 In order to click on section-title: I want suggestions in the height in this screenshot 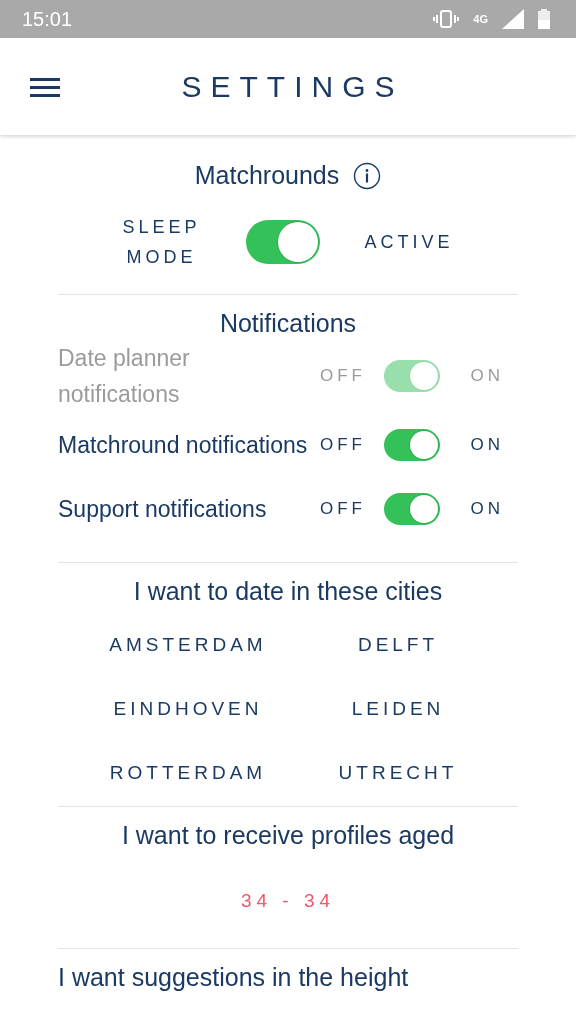, I will do `click(234, 977)`.